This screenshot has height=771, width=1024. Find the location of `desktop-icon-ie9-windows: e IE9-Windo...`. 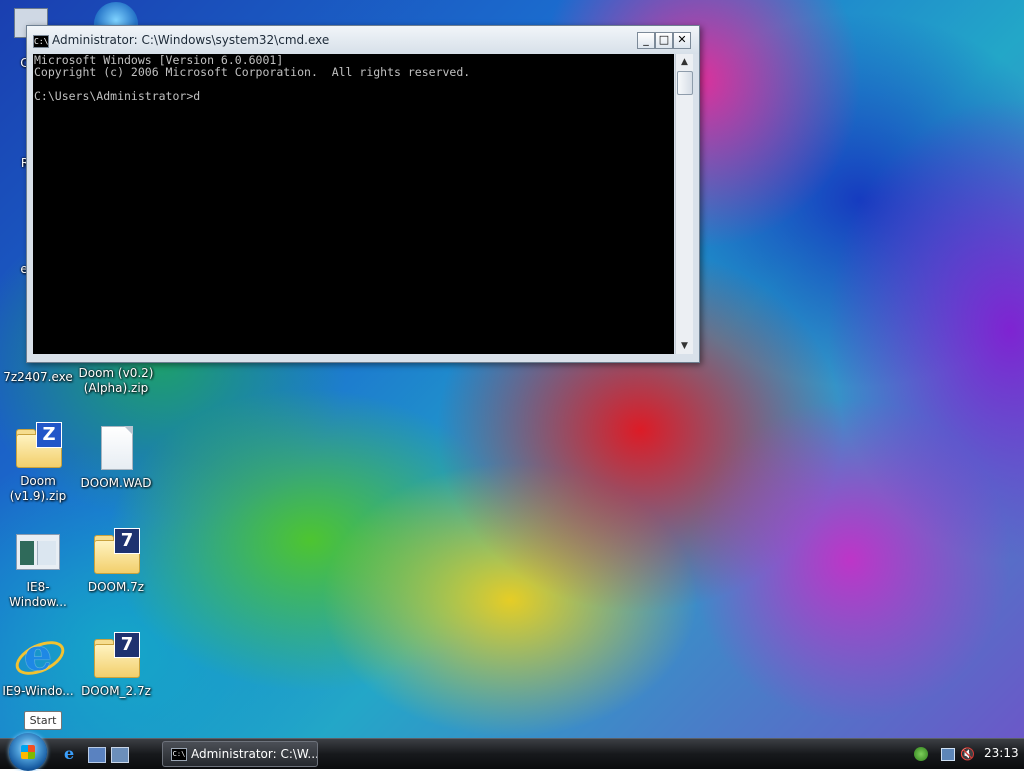

desktop-icon-ie9-windows: e IE9-Windo... is located at coordinates (39, 665).